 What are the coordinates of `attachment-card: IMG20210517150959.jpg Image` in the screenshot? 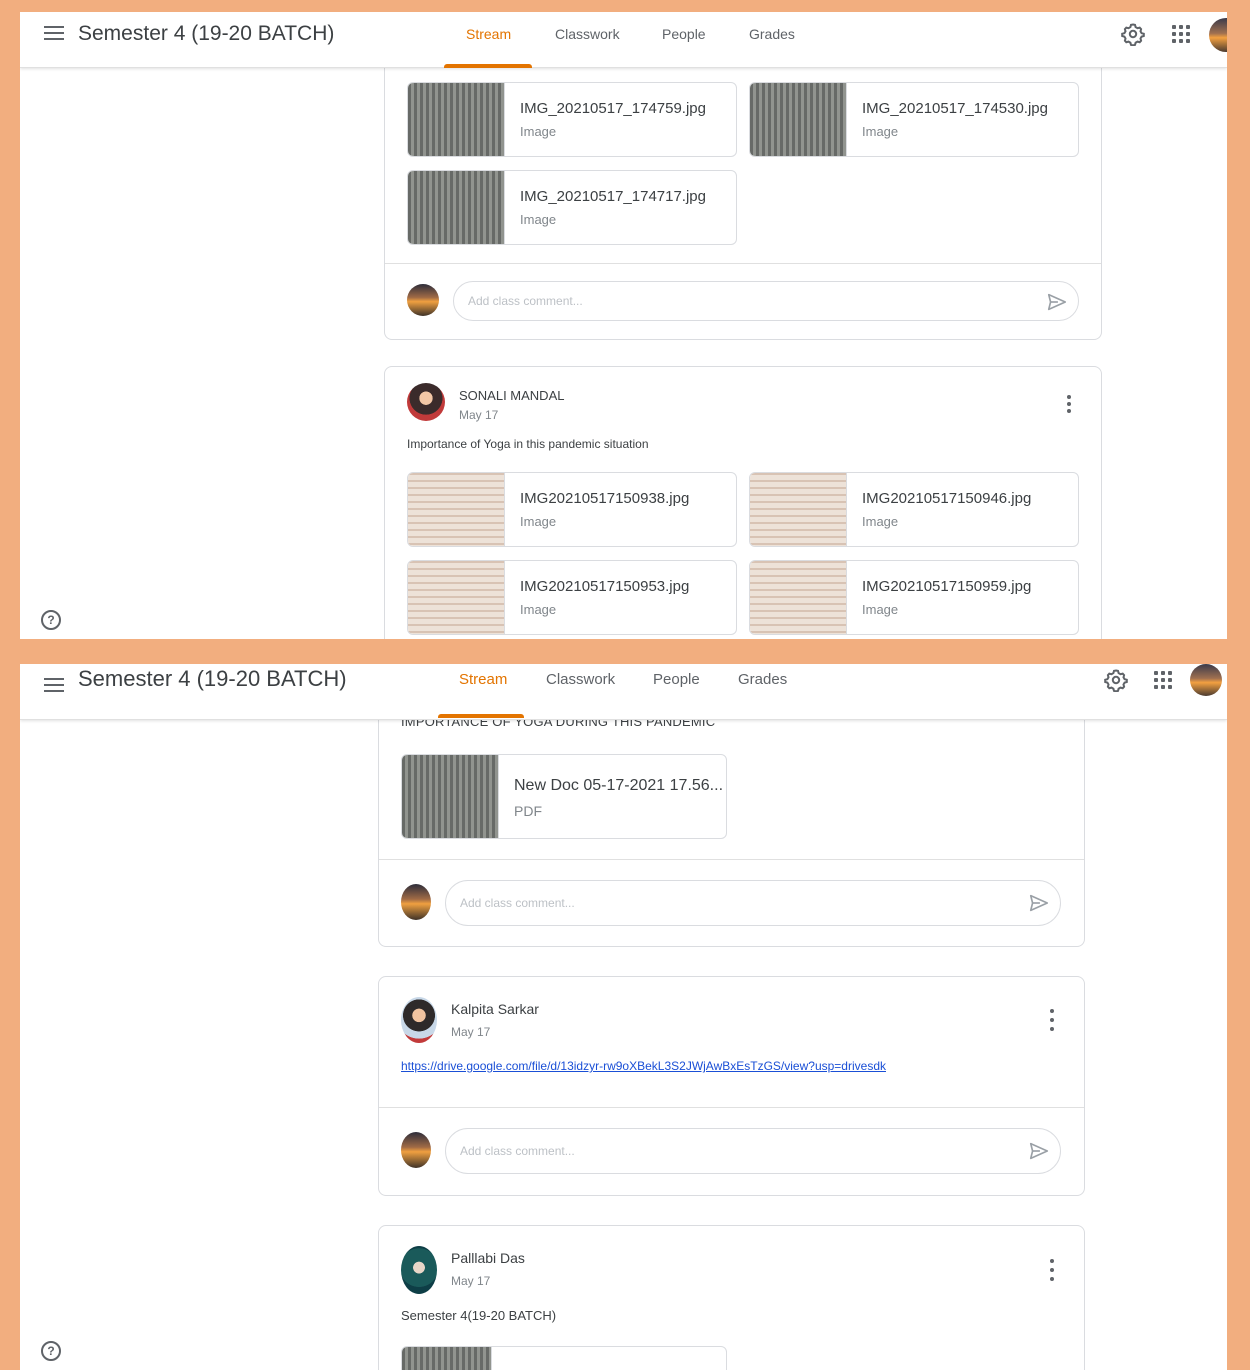 It's located at (914, 597).